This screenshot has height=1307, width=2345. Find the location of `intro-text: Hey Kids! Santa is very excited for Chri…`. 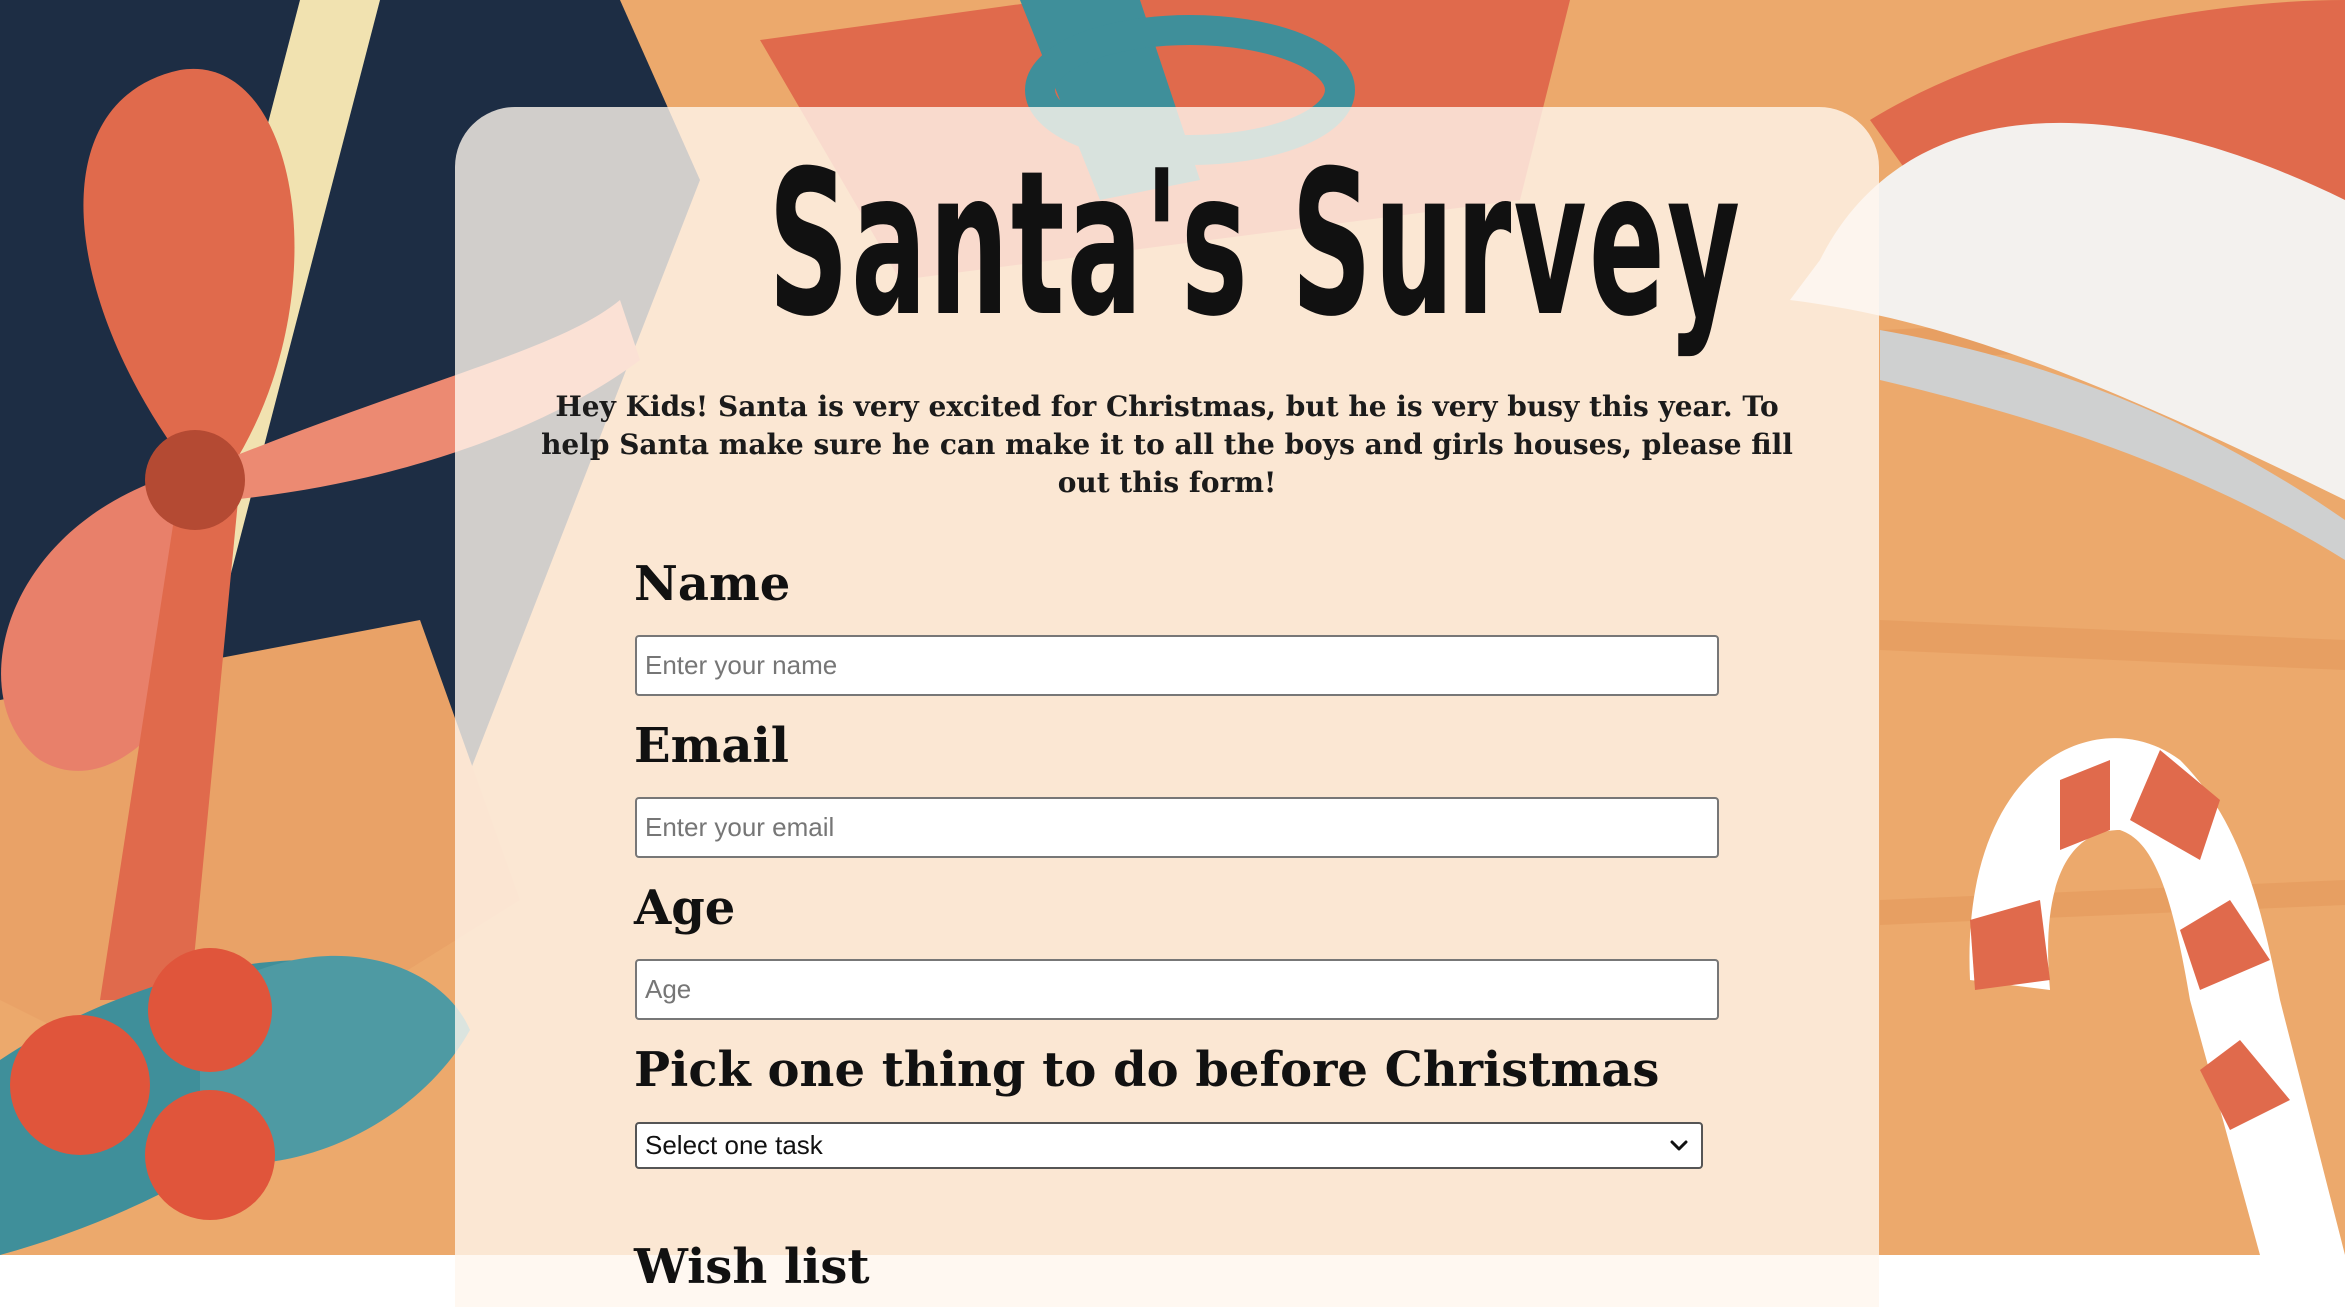

intro-text: Hey Kids! Santa is very excited for Chri… is located at coordinates (1167, 444).